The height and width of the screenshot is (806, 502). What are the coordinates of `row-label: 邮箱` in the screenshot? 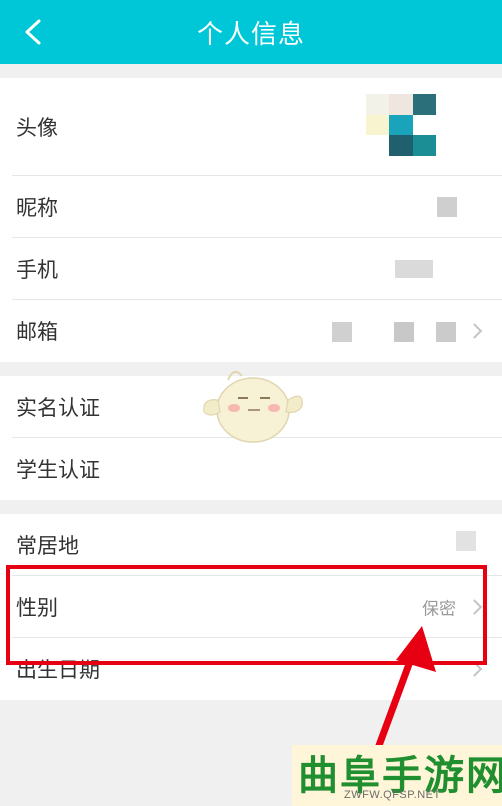 It's located at (37, 332).